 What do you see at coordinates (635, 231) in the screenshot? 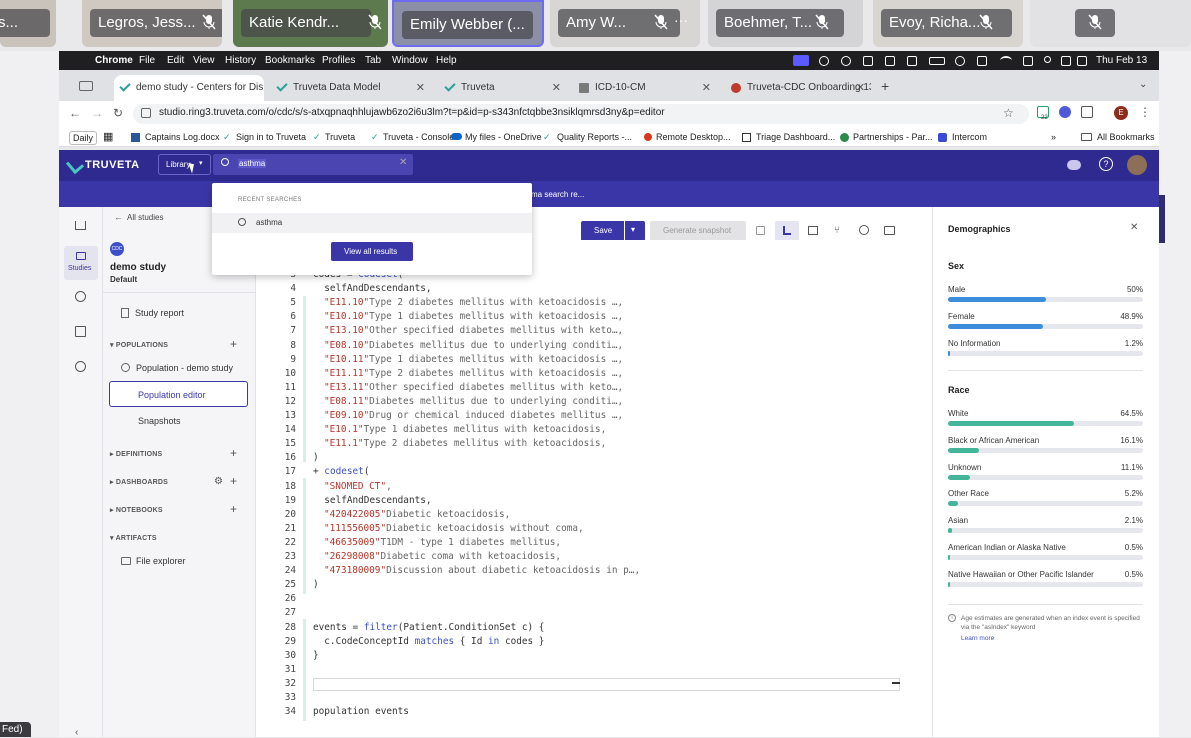
I see `save-options-button: ▾` at bounding box center [635, 231].